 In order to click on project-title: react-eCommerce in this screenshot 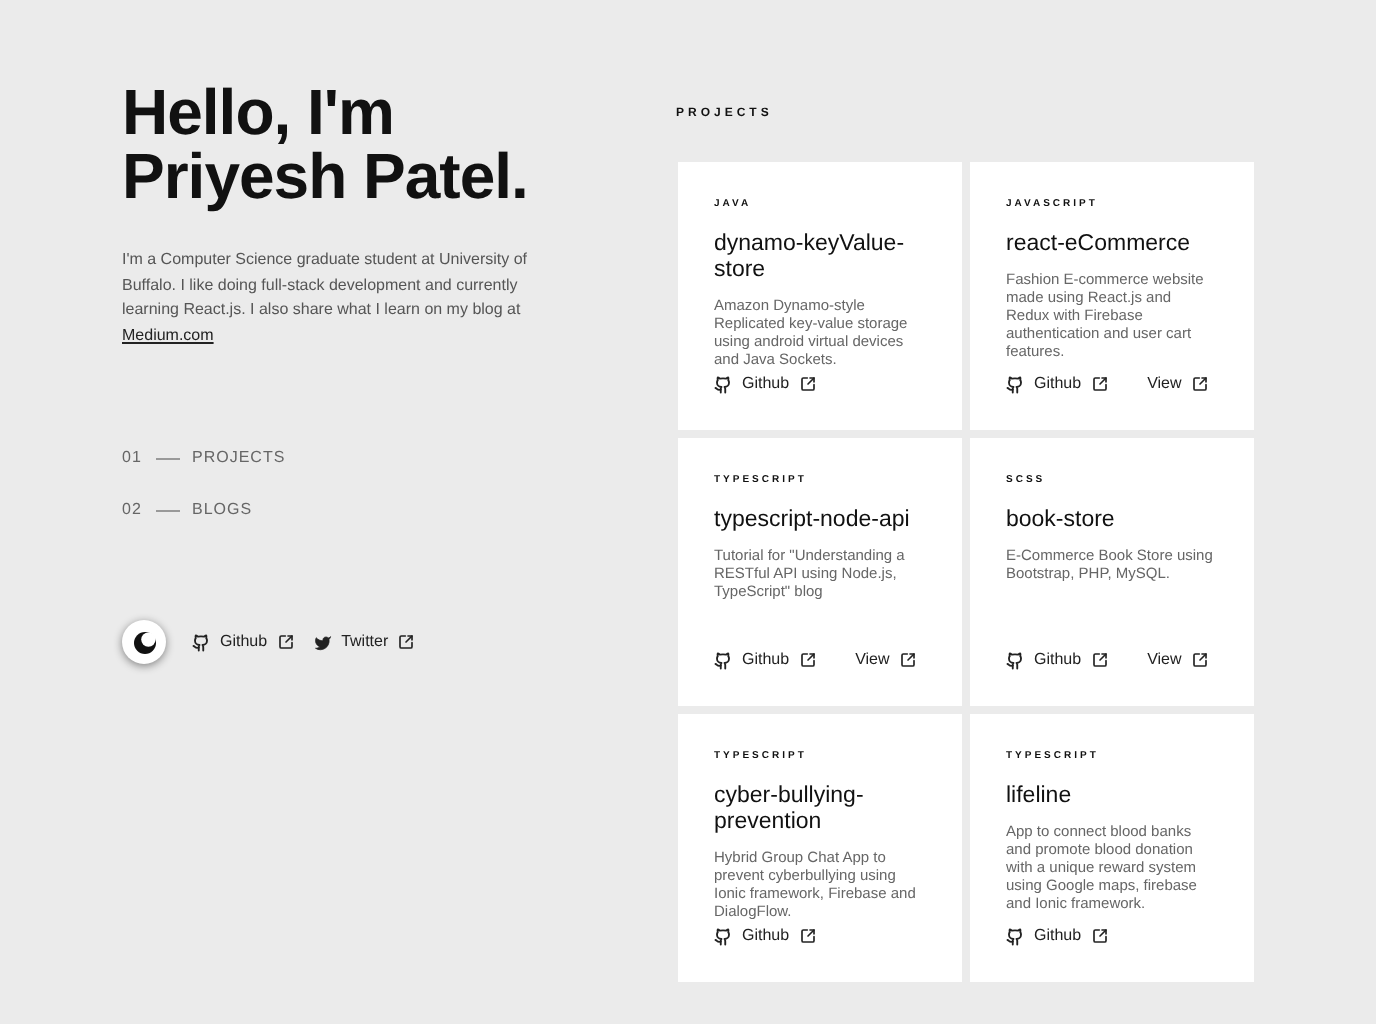, I will do `click(1099, 244)`.